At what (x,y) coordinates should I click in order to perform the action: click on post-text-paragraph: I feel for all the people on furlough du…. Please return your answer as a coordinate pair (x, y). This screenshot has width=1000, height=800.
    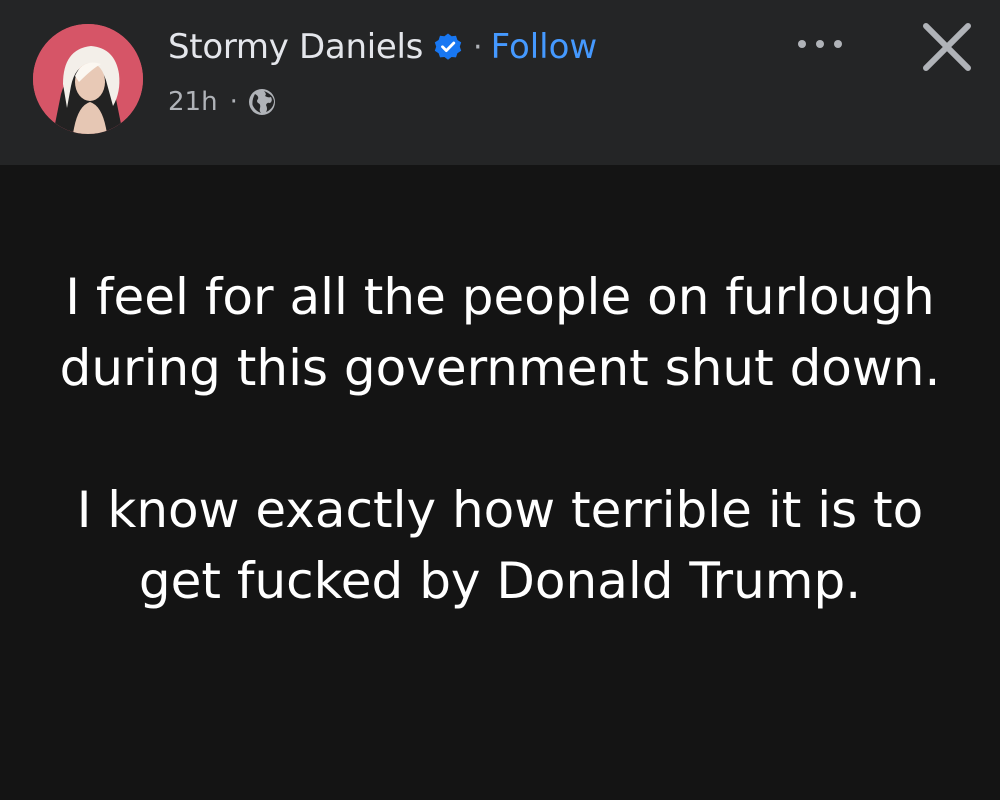
    Looking at the image, I should click on (500, 332).